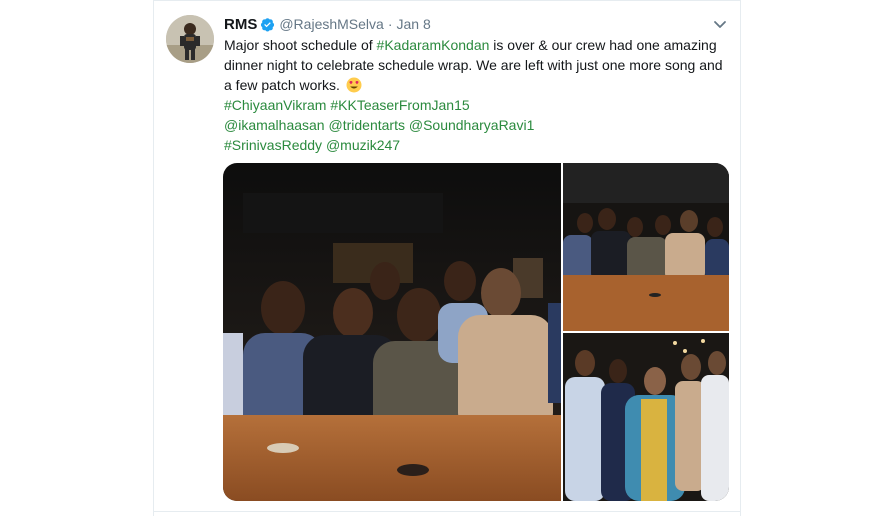 The image size is (892, 516). What do you see at coordinates (476, 105) in the screenshot?
I see `hashtags-line: #ChiyaanVikram #KKTeaserFromJan15` at bounding box center [476, 105].